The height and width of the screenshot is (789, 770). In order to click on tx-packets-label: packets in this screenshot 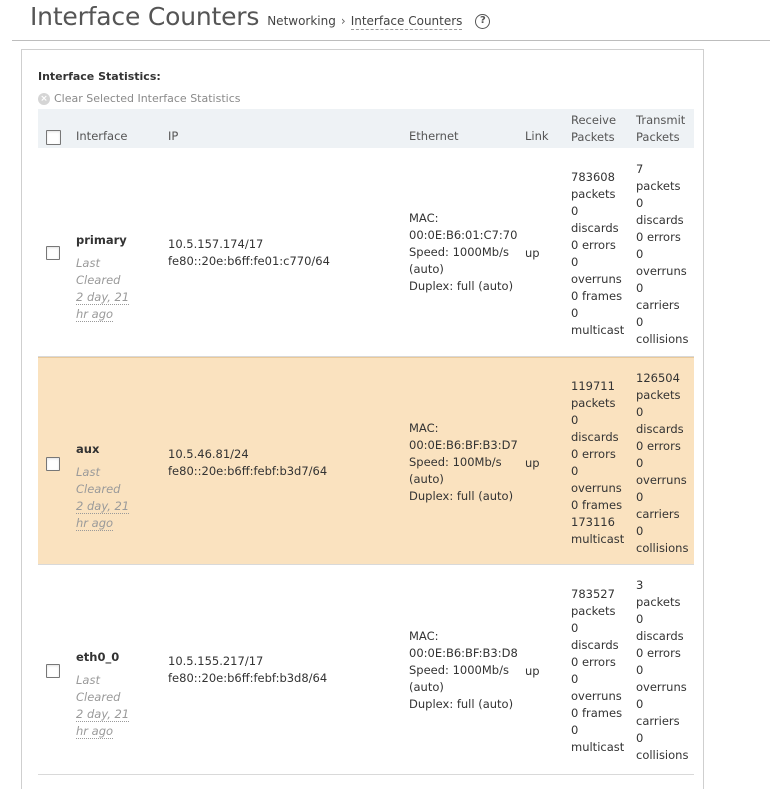, I will do `click(658, 602)`.